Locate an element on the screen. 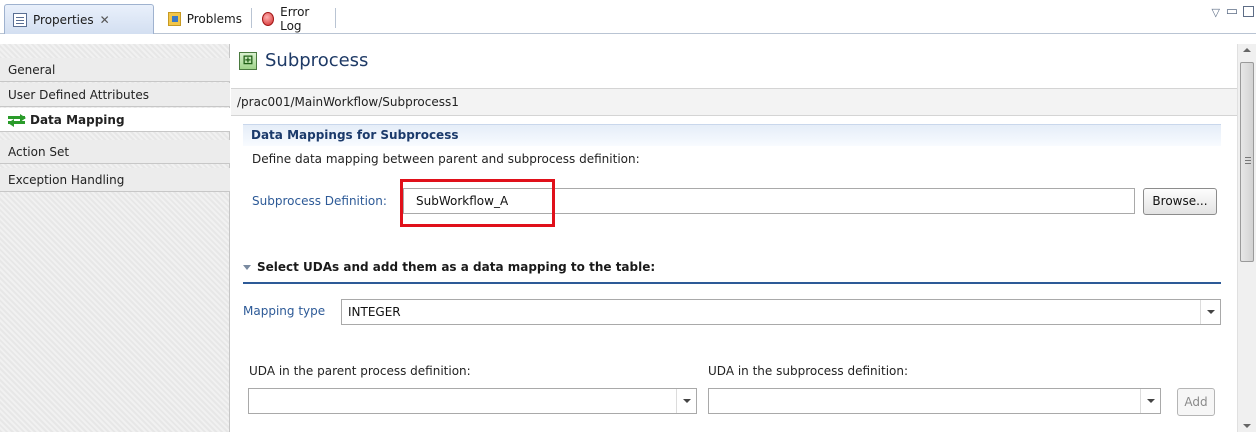 The image size is (1256, 432). view-tab-bar: Properties ✕ Problems Error Log ▽ ▭ is located at coordinates (628, 17).